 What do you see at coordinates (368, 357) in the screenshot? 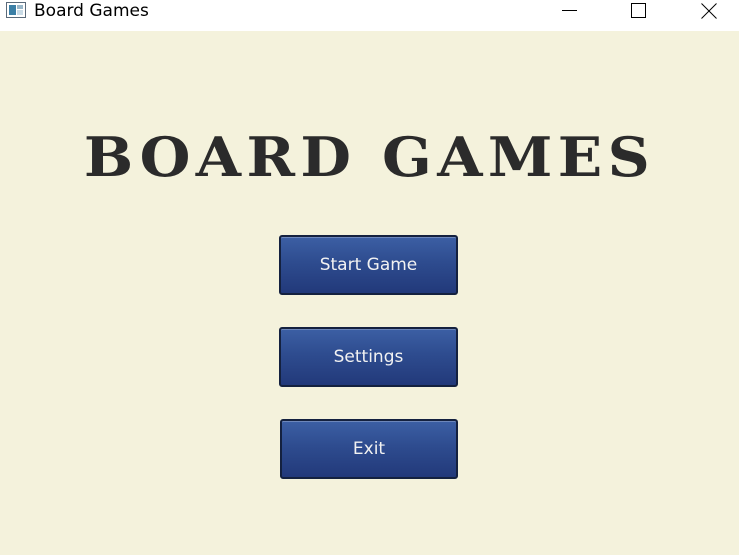
I see `settings-button: Settings` at bounding box center [368, 357].